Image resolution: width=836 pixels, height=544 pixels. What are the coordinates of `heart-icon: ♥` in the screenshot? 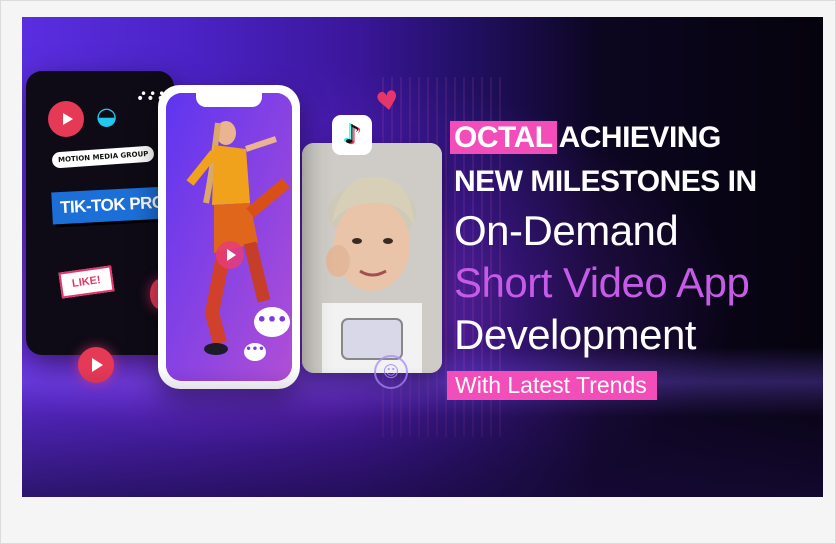 It's located at (387, 102).